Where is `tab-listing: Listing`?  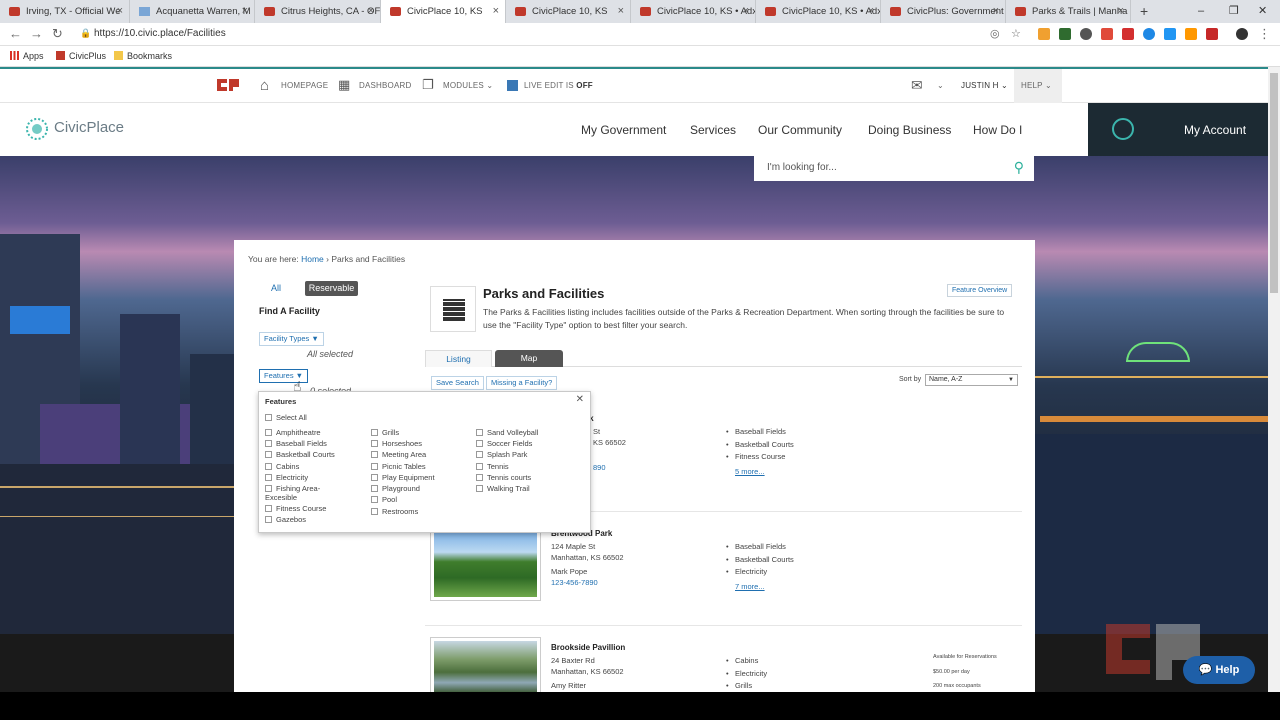 tab-listing: Listing is located at coordinates (458, 358).